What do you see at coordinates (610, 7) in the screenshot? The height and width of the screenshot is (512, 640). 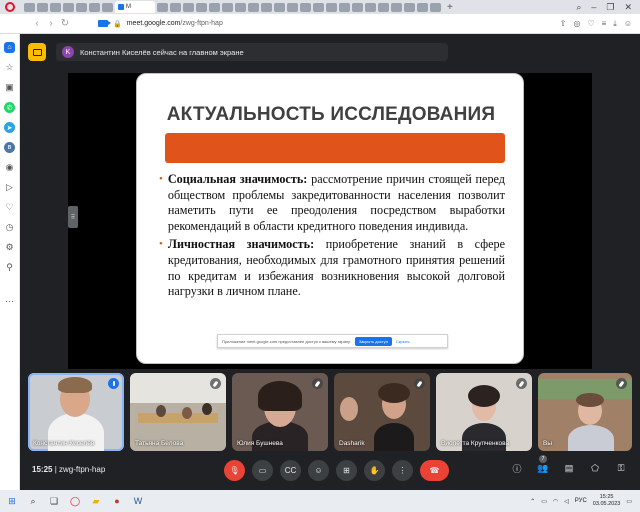 I see `maximize-icon: ❐` at bounding box center [610, 7].